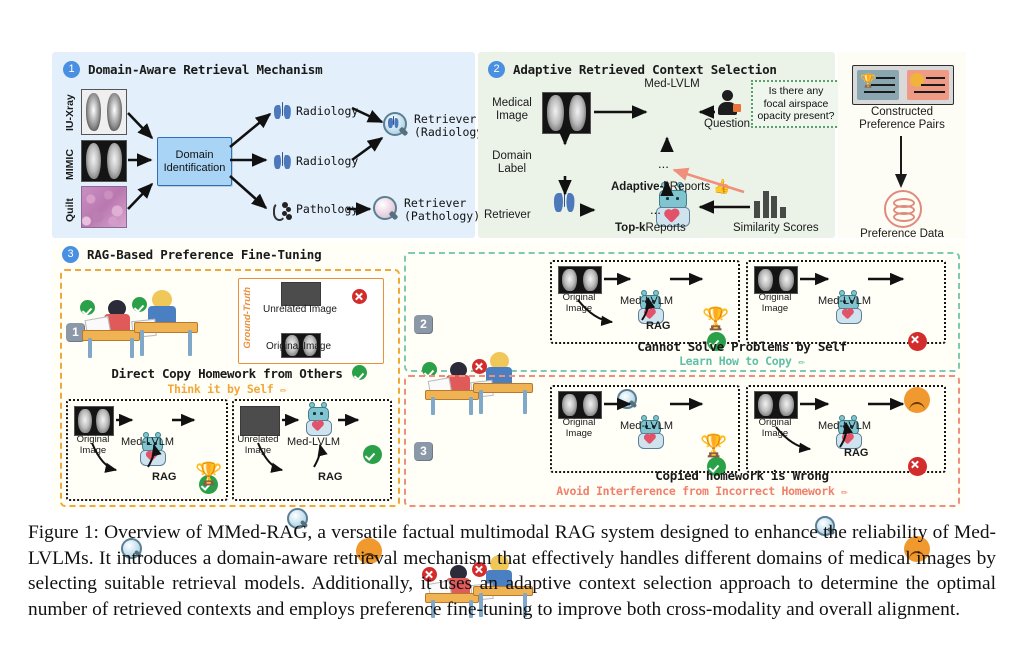  What do you see at coordinates (479, 366) in the screenshot?
I see `cross-icon` at bounding box center [479, 366].